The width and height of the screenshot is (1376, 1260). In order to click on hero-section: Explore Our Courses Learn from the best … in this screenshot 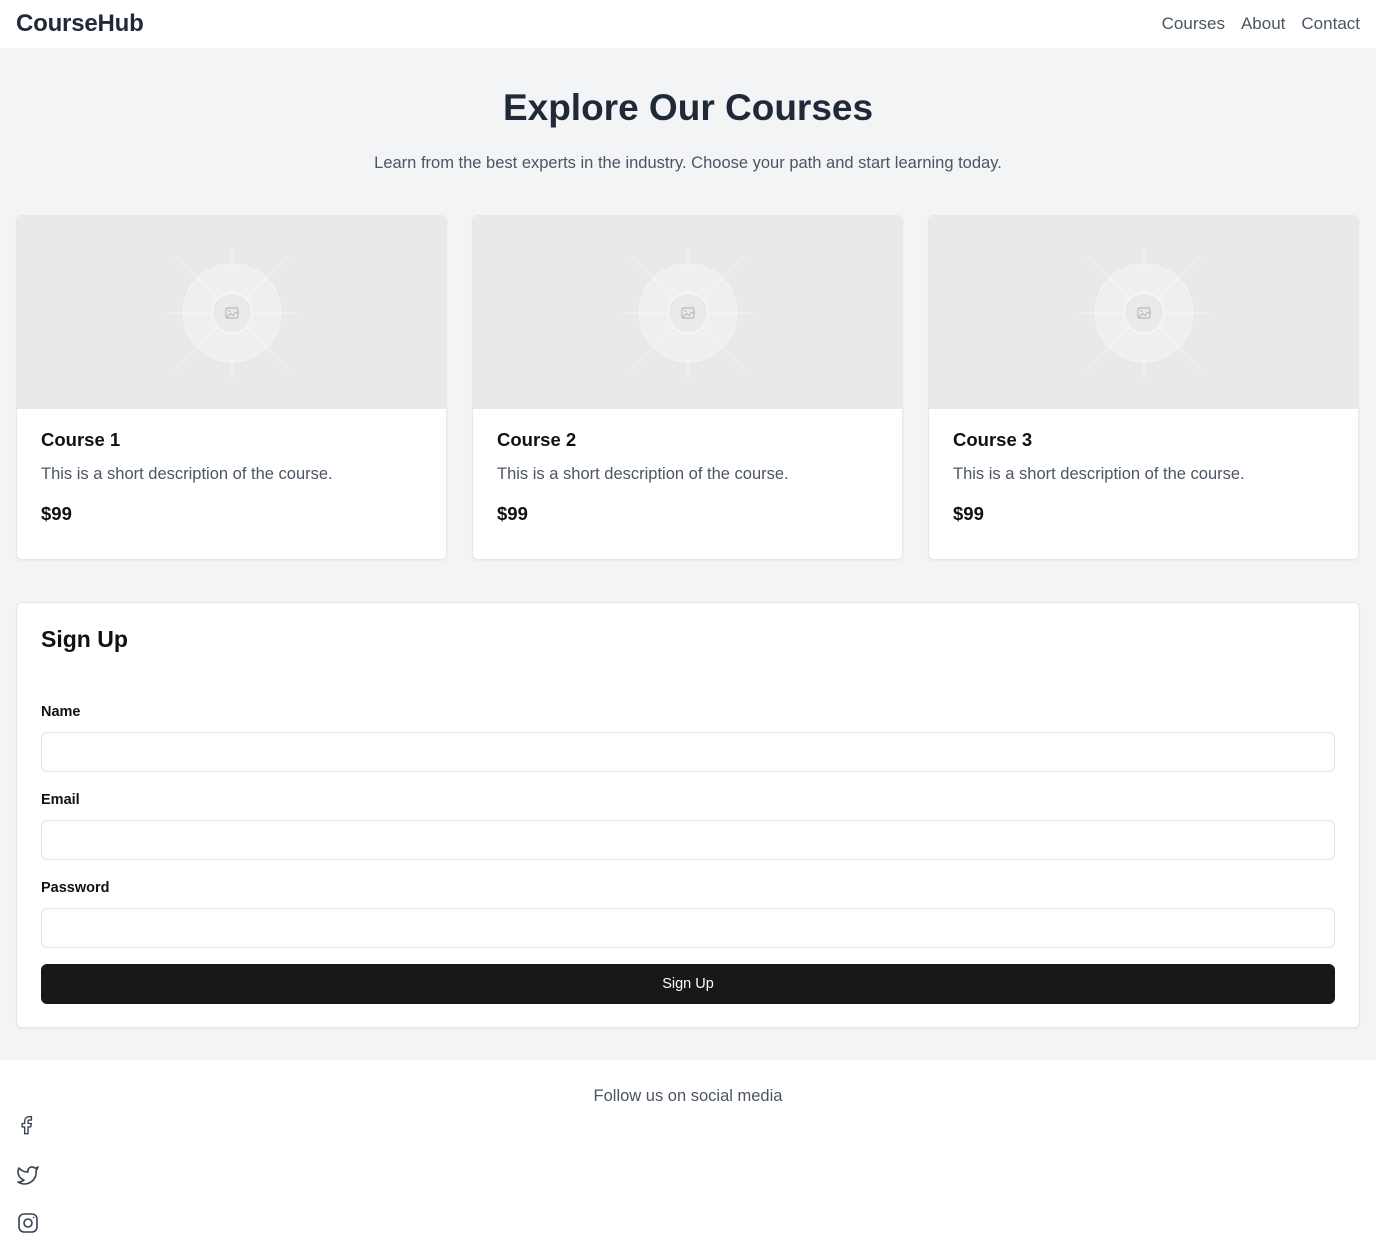, I will do `click(688, 110)`.